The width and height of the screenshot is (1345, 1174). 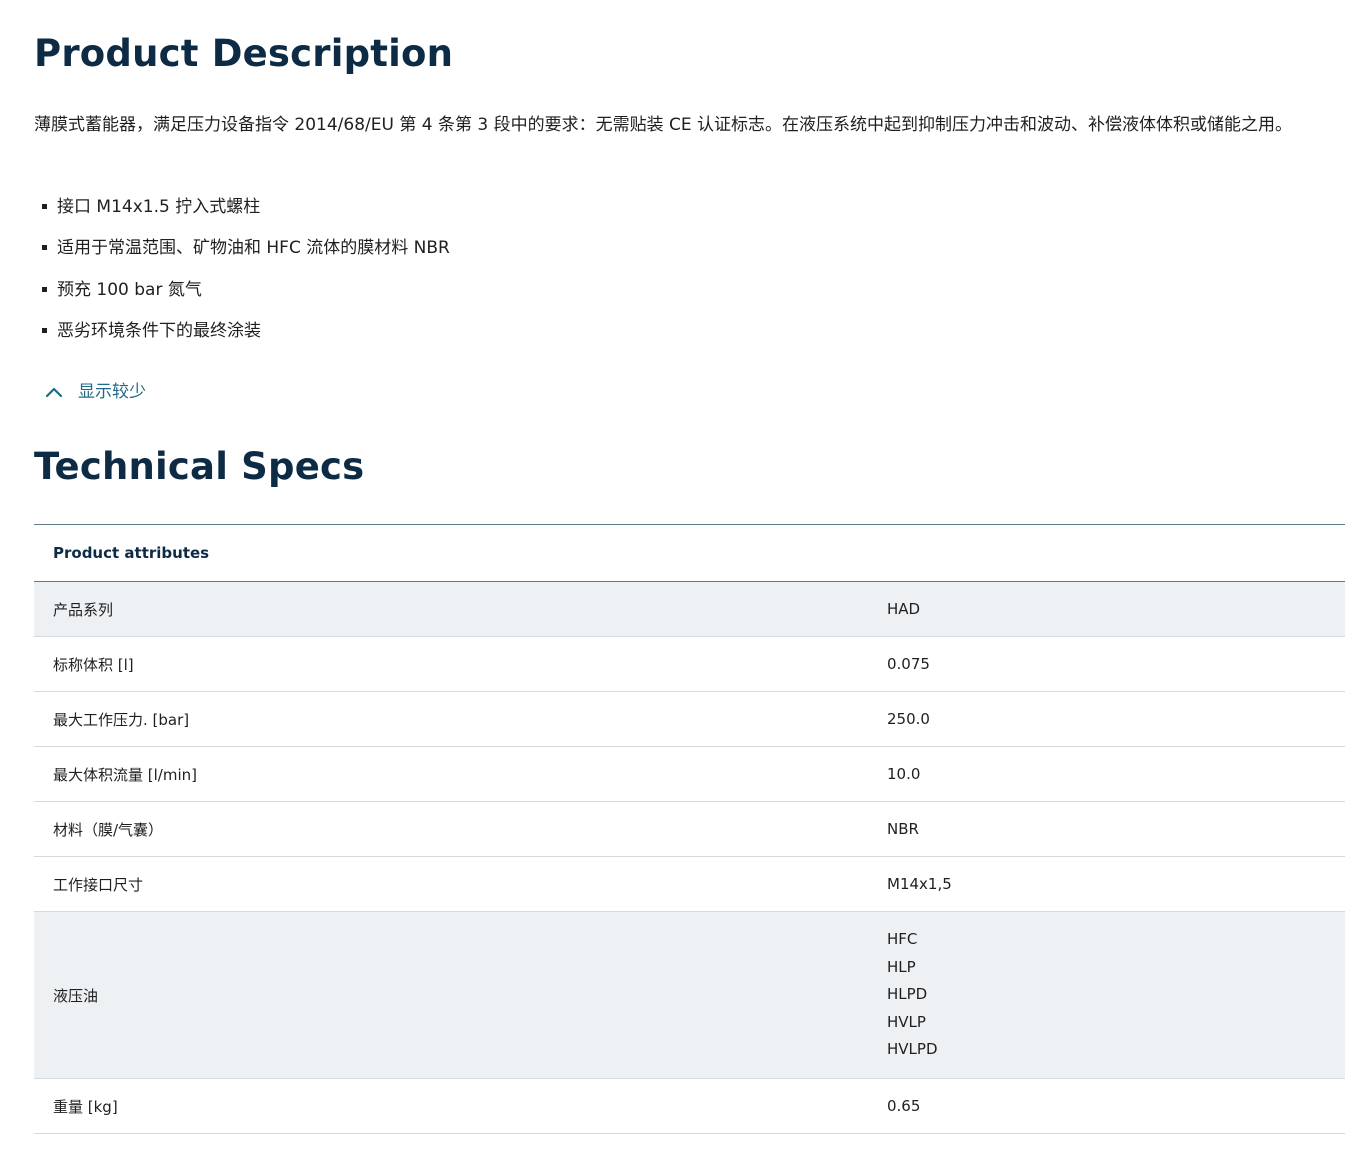 I want to click on technical-specs-title: Technical Specs, so click(x=199, y=466).